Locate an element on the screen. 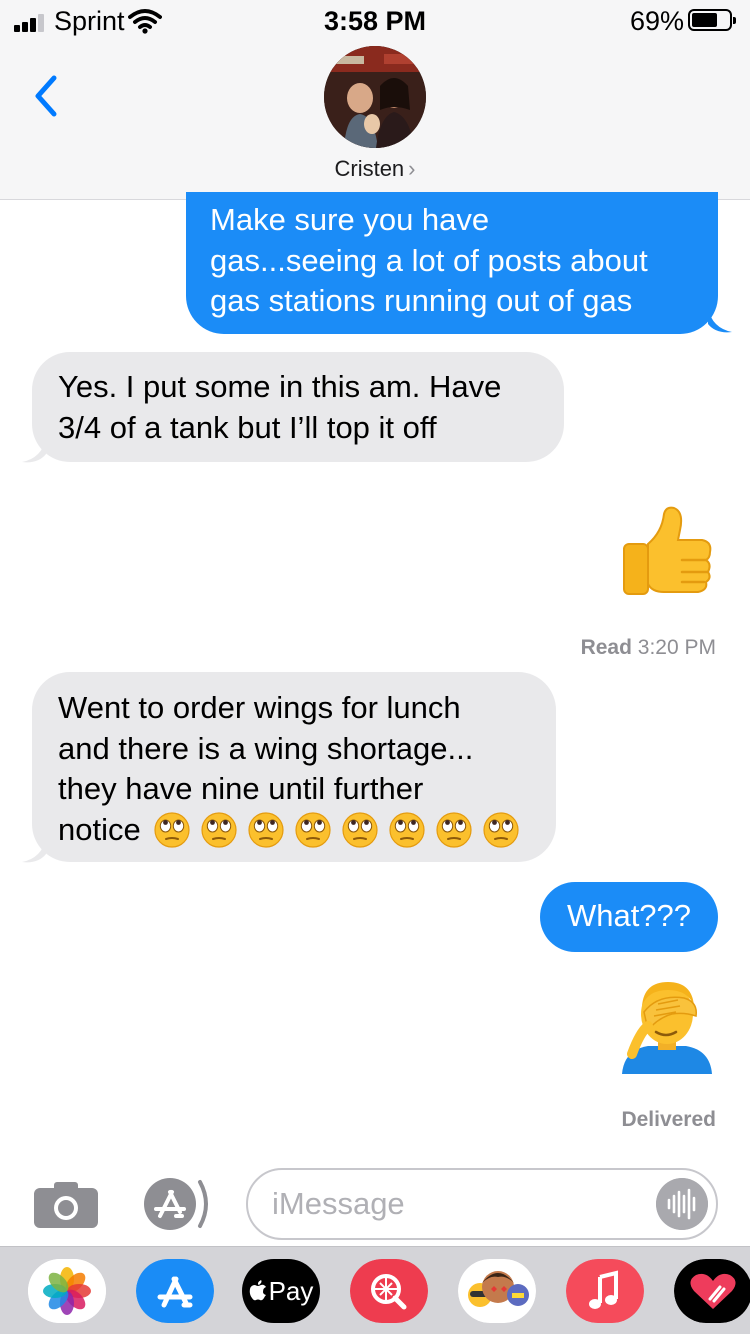 The height and width of the screenshot is (1334, 750). chevron-right-icon: › is located at coordinates (412, 168).